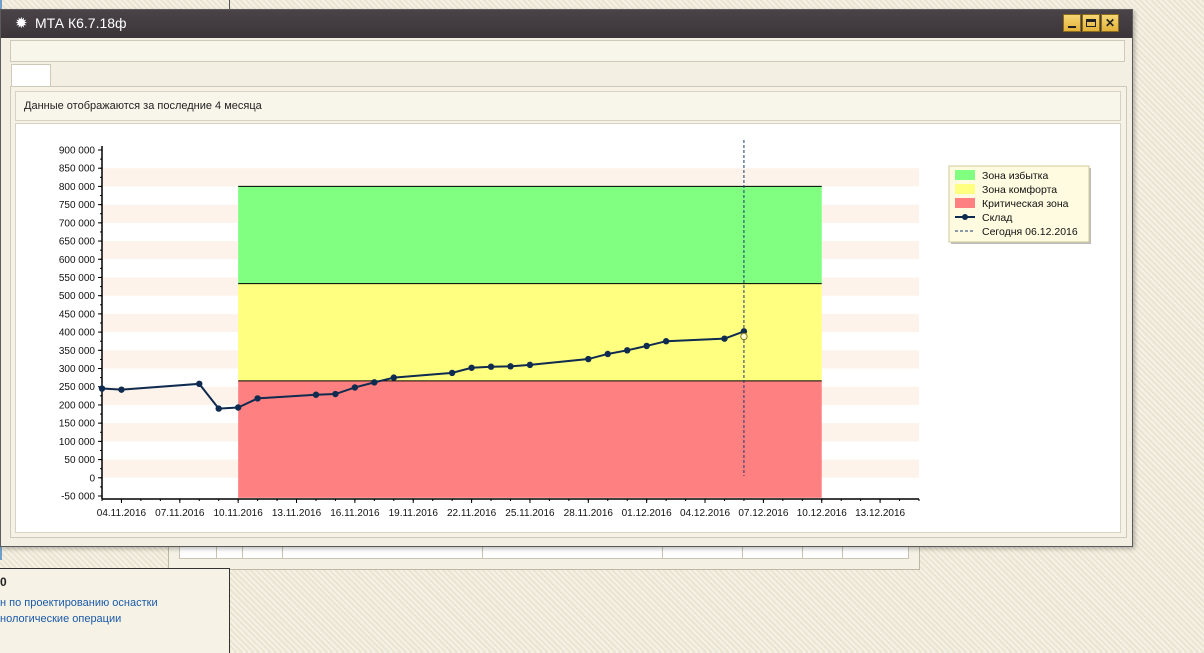 This screenshot has height=653, width=1204. Describe the element at coordinates (77, 405) in the screenshot. I see `y-tick-label: 200 000` at that location.